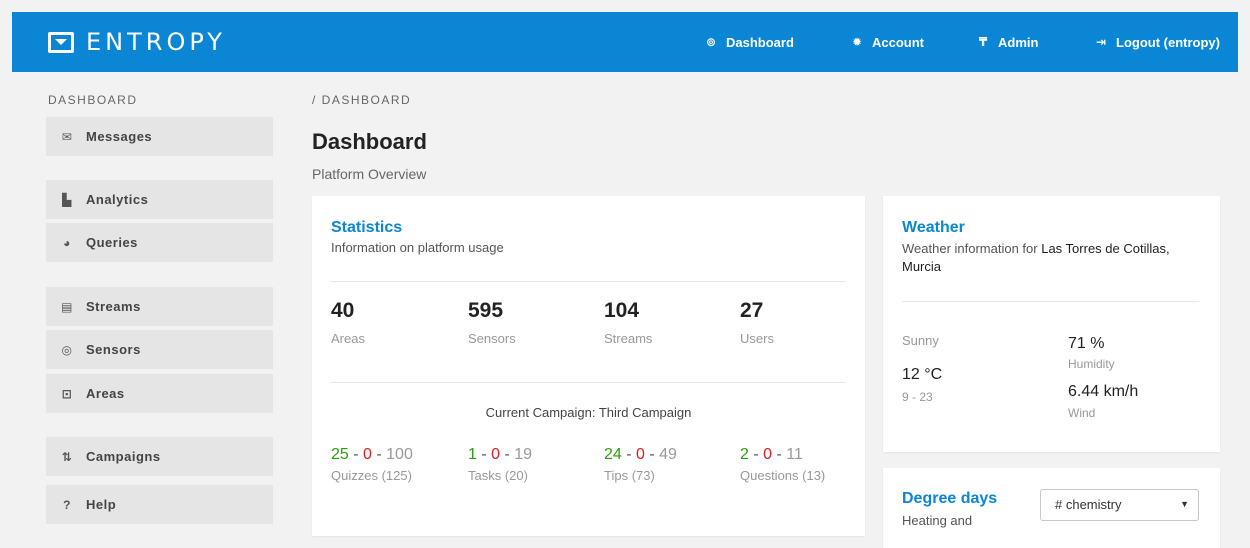 The width and height of the screenshot is (1250, 548). Describe the element at coordinates (67, 242) in the screenshot. I see `pie-chart-icon: ◕` at that location.